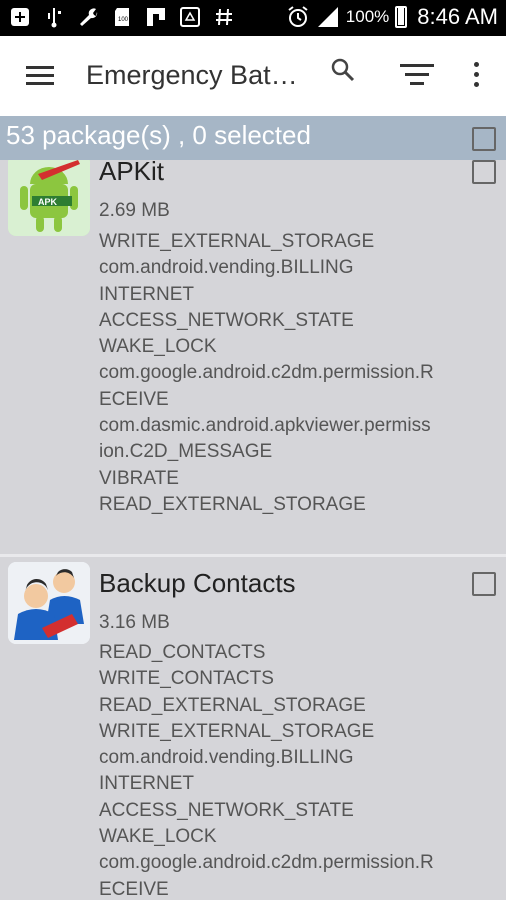 The height and width of the screenshot is (900, 506). I want to click on status-bar: 100 100% 8:46 AM, so click(253, 18).